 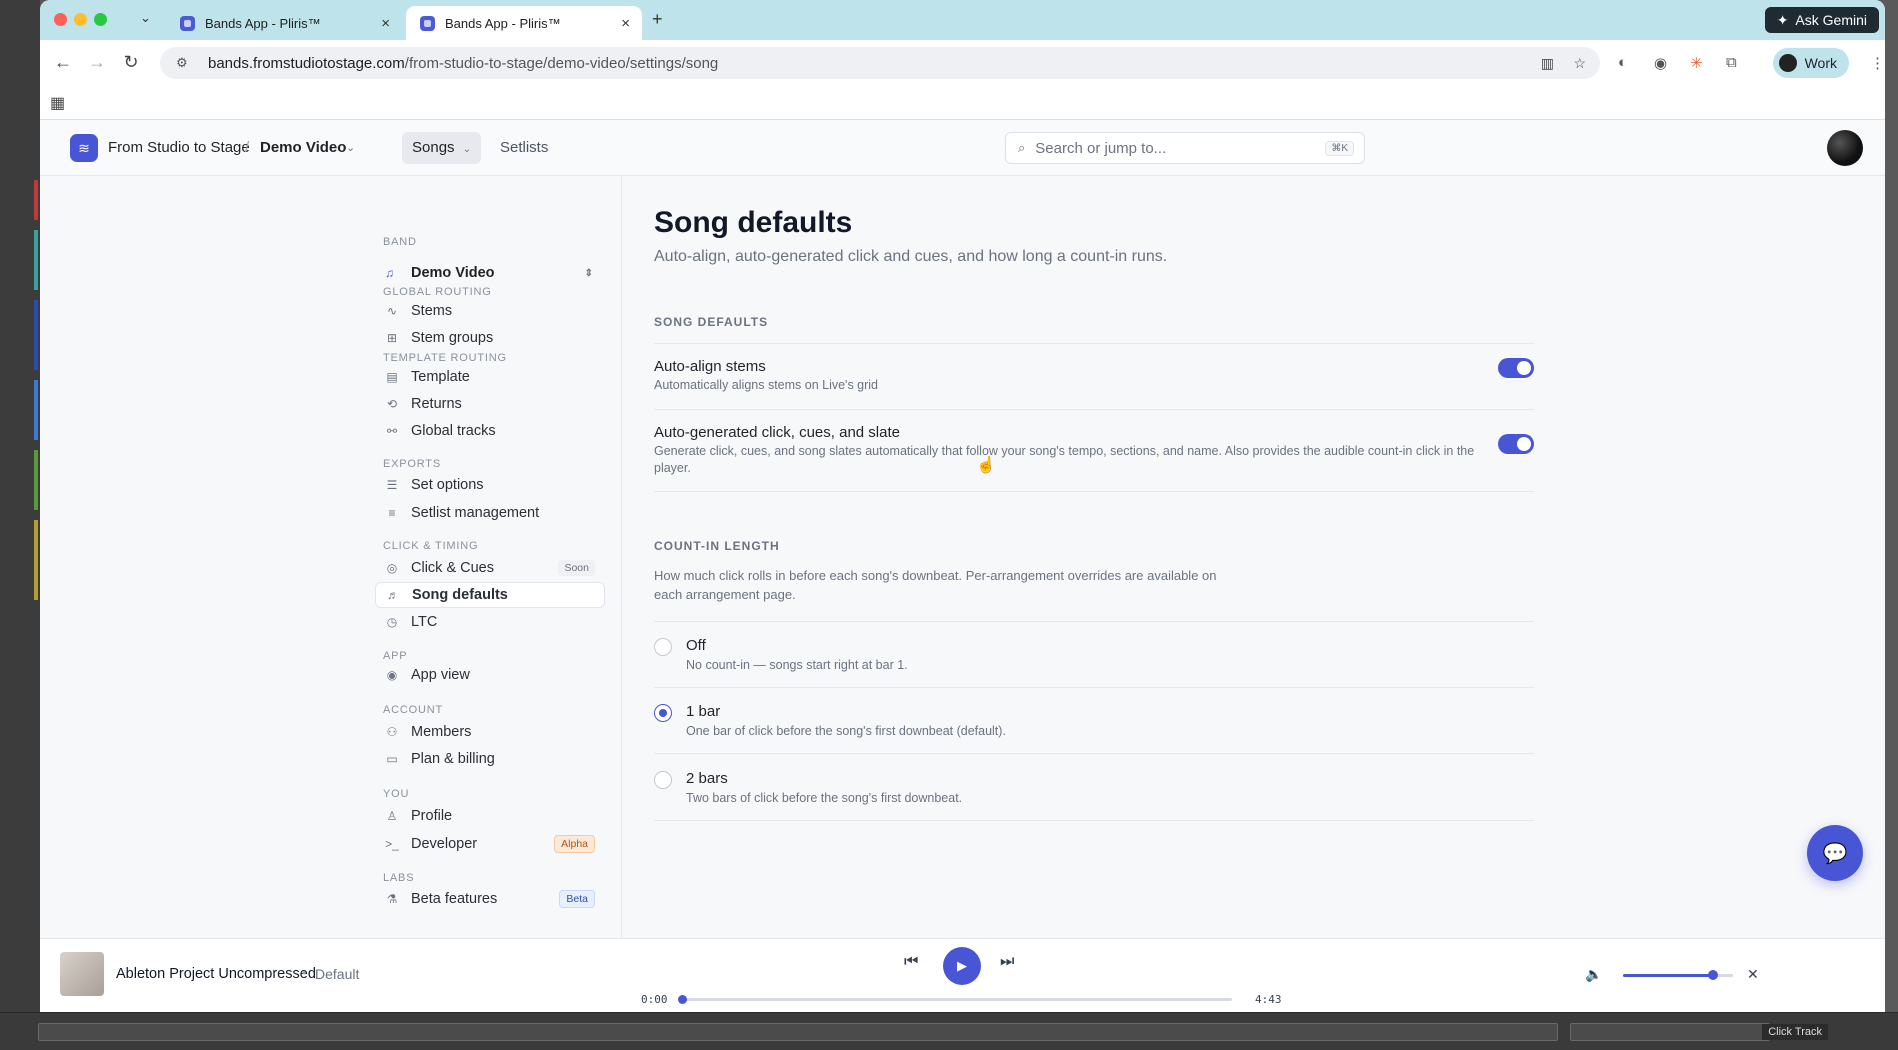 I want to click on reload-icon: ↻, so click(x=131, y=62).